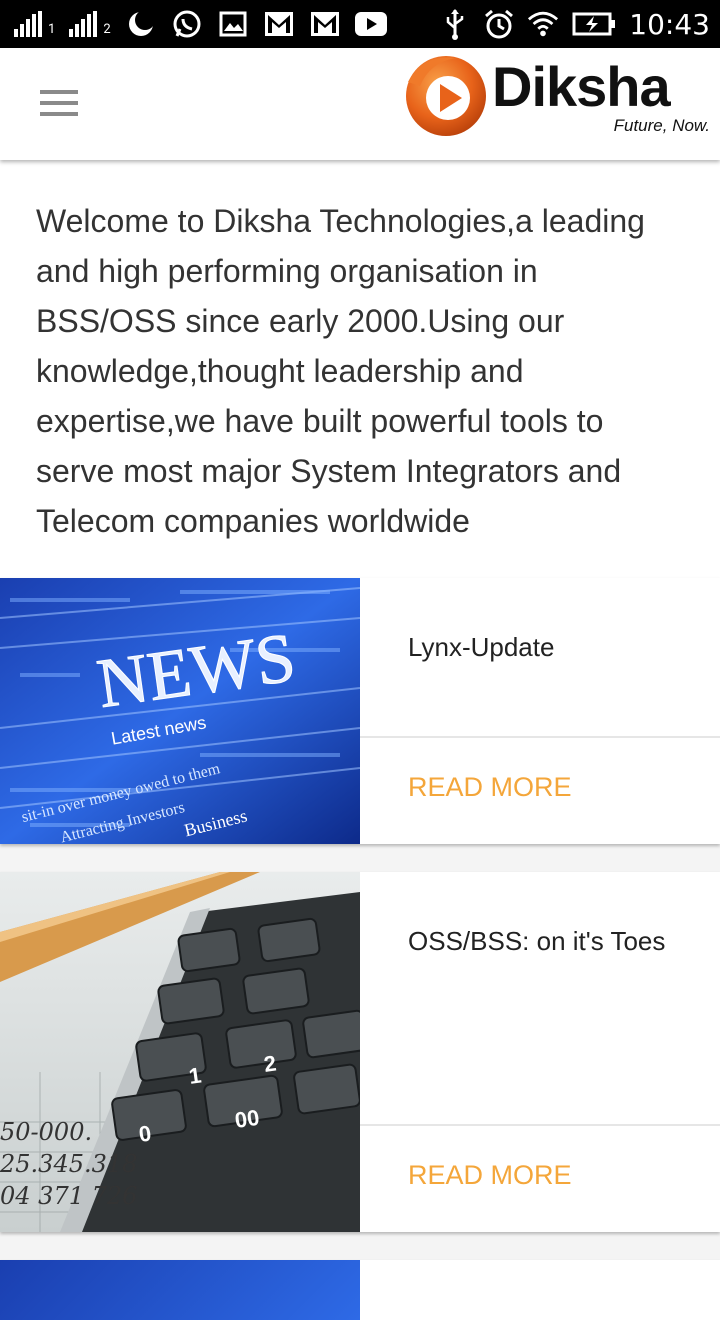 This screenshot has height=1320, width=720. Describe the element at coordinates (34, 24) in the screenshot. I see `signal-icon: 1` at that location.